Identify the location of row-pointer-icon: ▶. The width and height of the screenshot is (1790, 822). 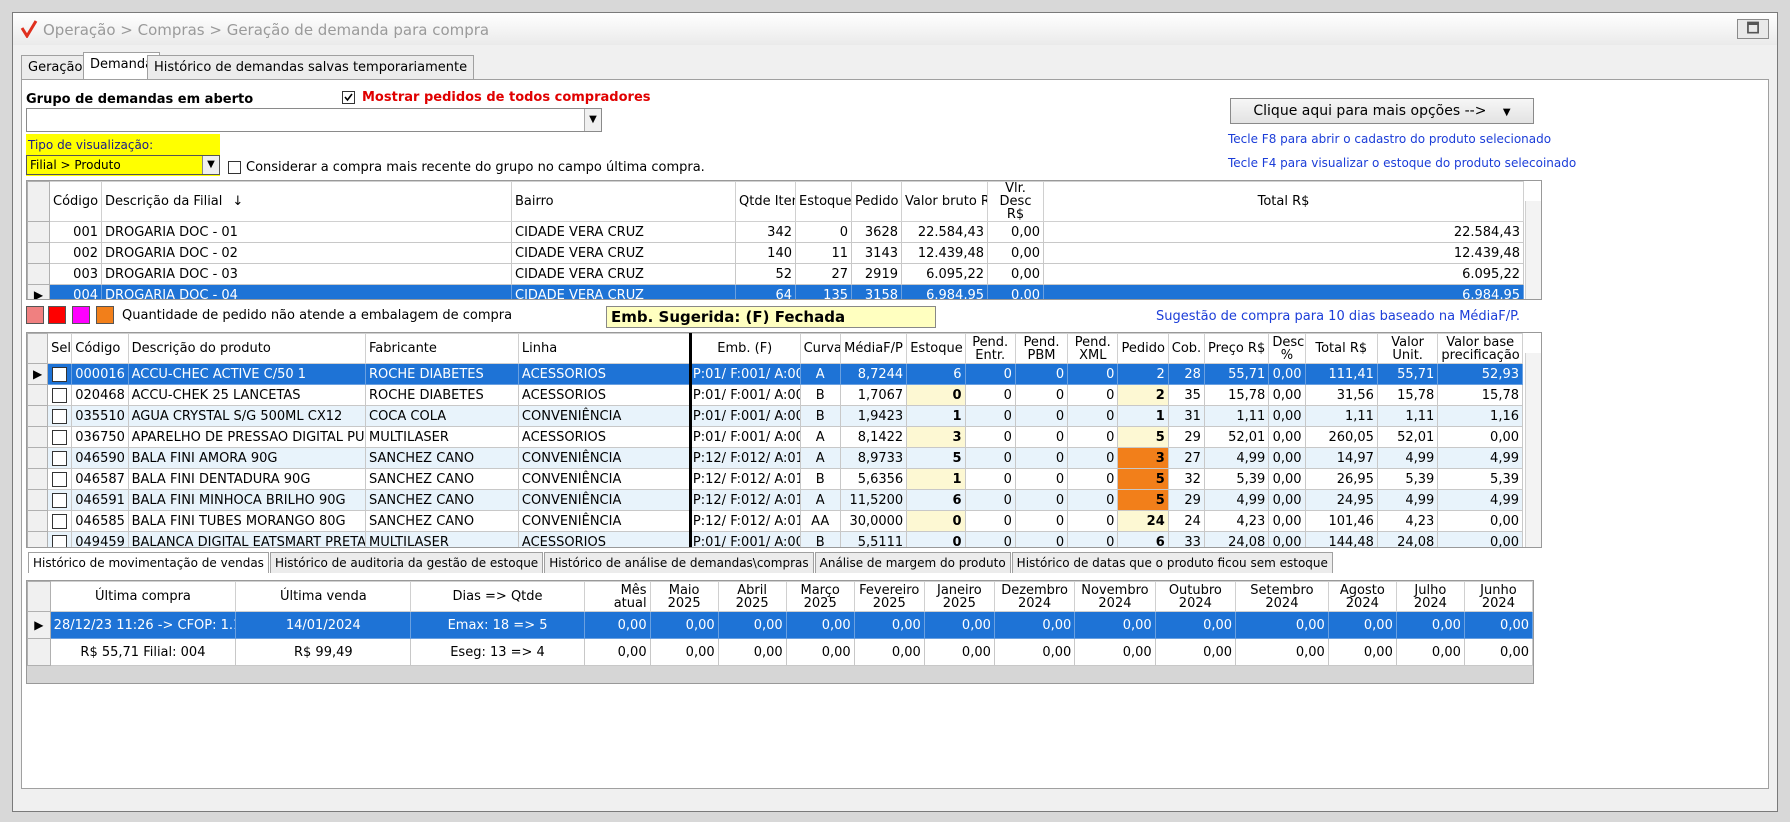
(38, 374).